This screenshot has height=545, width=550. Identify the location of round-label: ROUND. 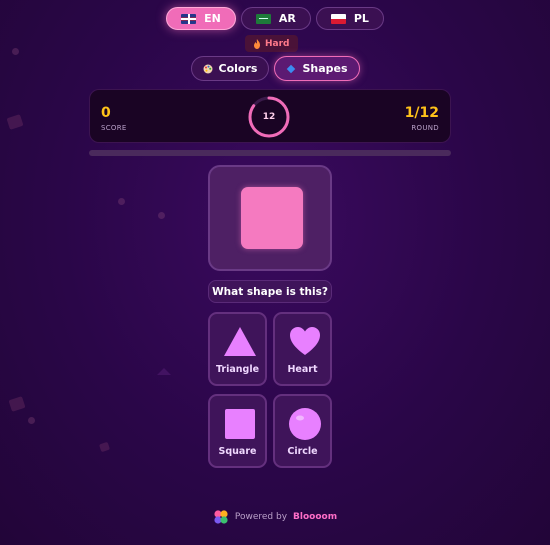
(425, 128).